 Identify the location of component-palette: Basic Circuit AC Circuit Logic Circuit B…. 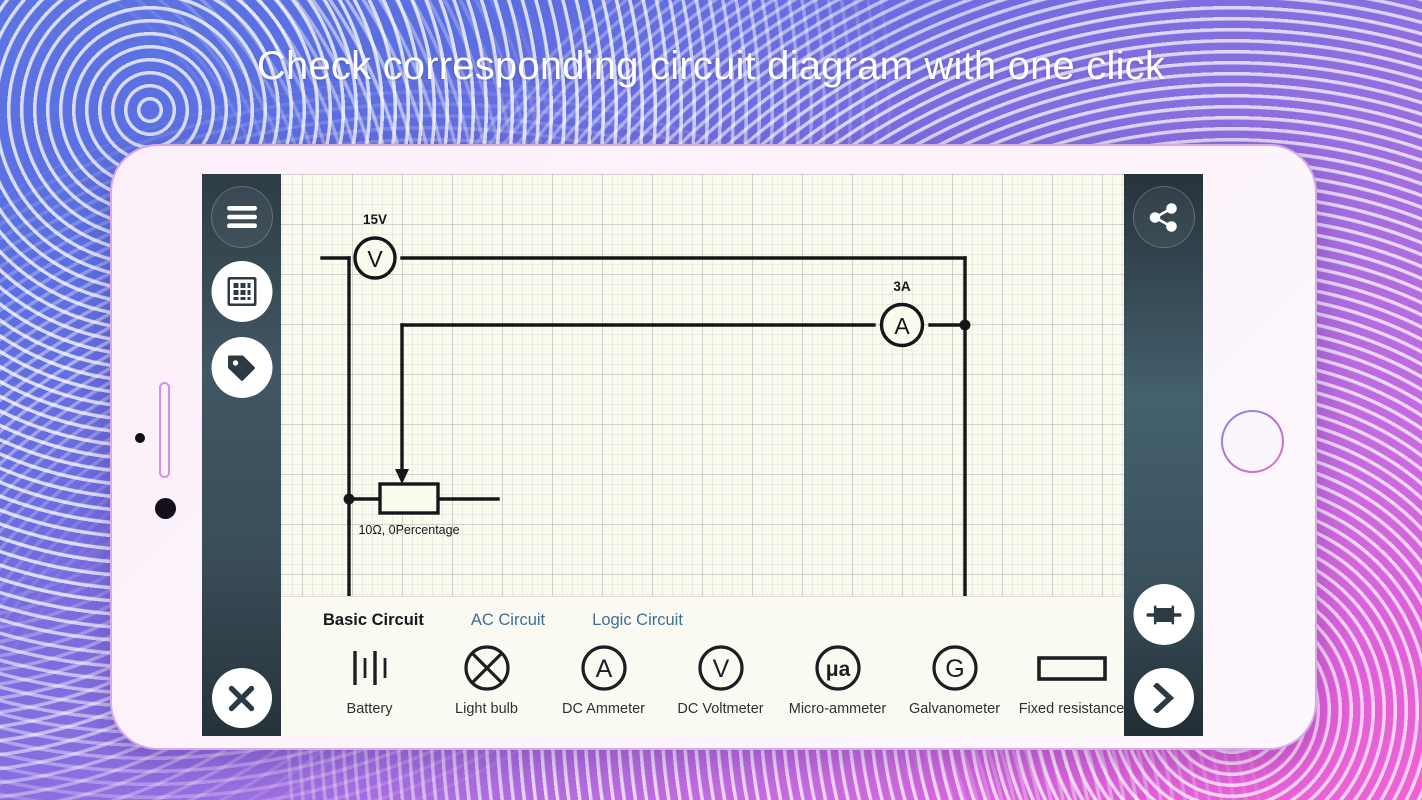
(702, 666).